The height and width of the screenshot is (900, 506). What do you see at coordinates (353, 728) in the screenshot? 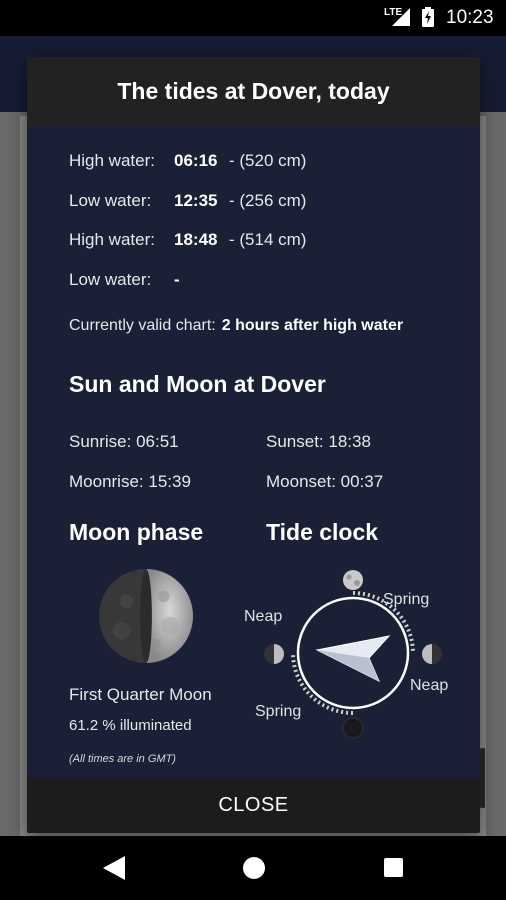
I see `new-moon-icon` at bounding box center [353, 728].